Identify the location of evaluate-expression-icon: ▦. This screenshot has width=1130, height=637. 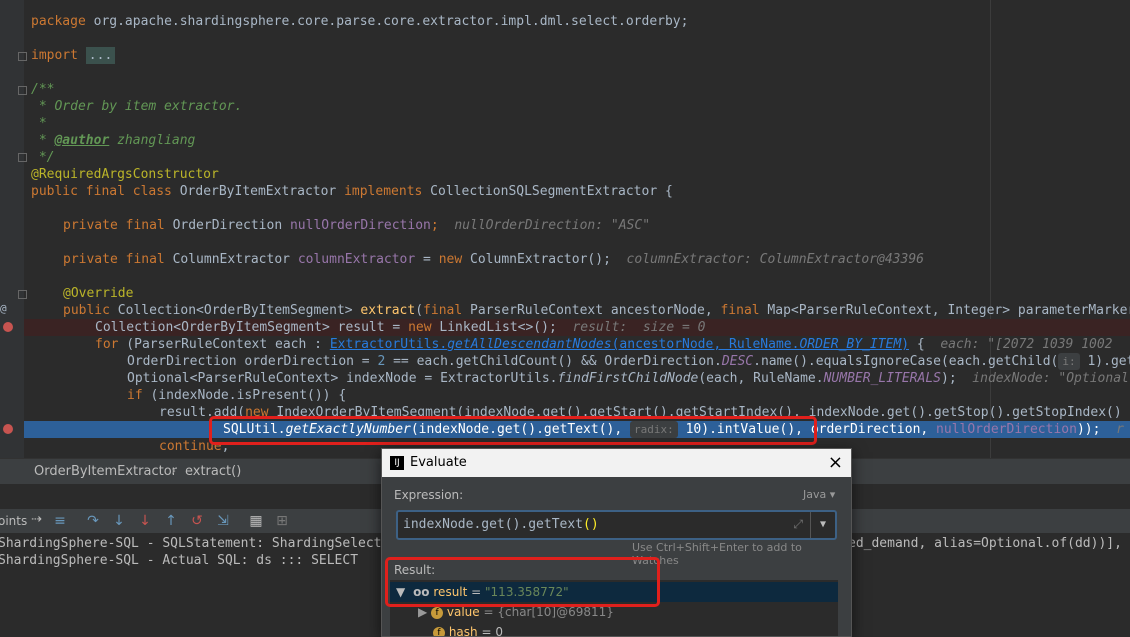
(256, 521).